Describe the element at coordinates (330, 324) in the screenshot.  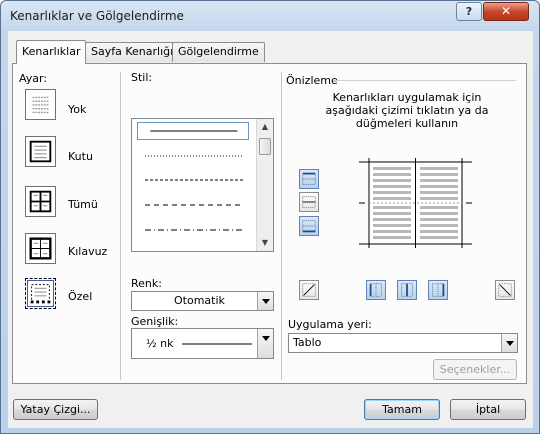
I see `apply-to-label: Uygulama yeri:` at that location.